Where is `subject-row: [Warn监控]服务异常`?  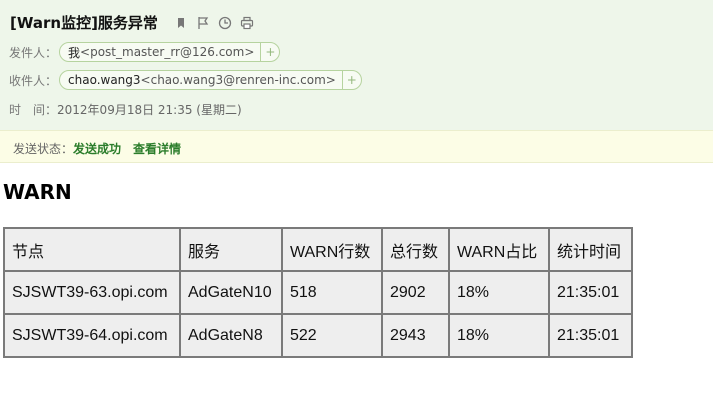
subject-row: [Warn监控]服务异常 is located at coordinates (132, 22).